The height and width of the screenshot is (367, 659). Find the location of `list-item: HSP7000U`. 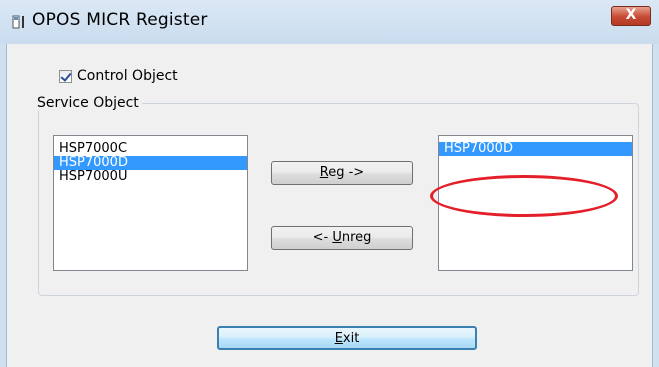

list-item: HSP7000U is located at coordinates (150, 177).